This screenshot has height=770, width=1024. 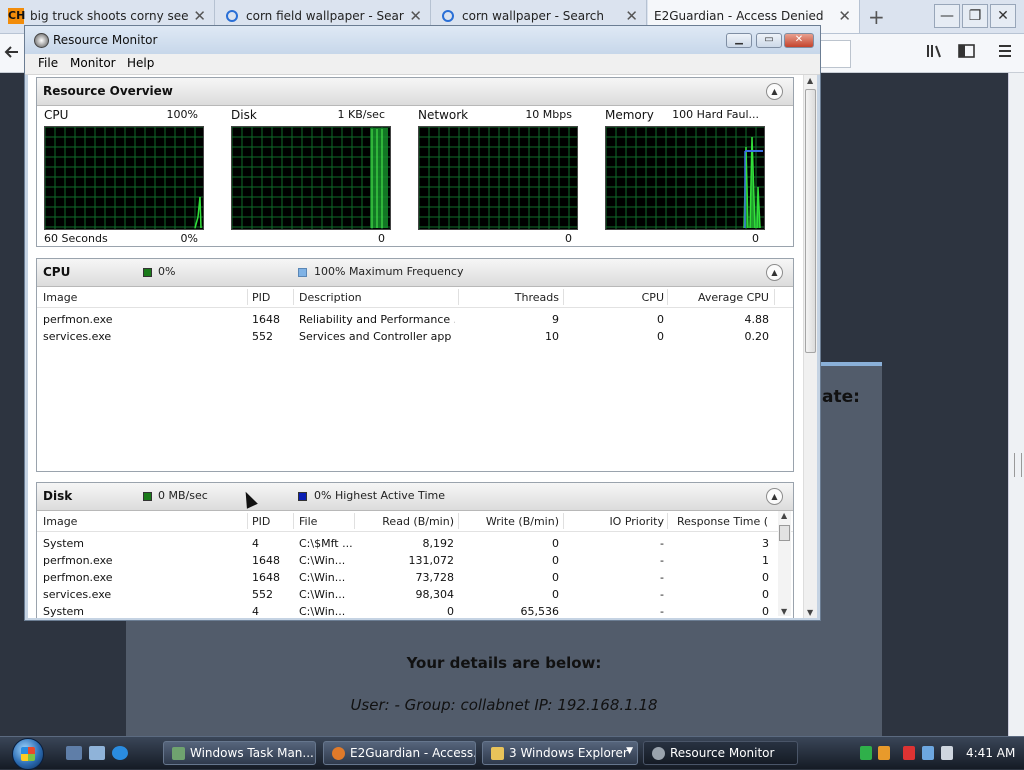 I want to click on disk-graph: Disk 1 KB/sec 0, so click(x=313, y=176).